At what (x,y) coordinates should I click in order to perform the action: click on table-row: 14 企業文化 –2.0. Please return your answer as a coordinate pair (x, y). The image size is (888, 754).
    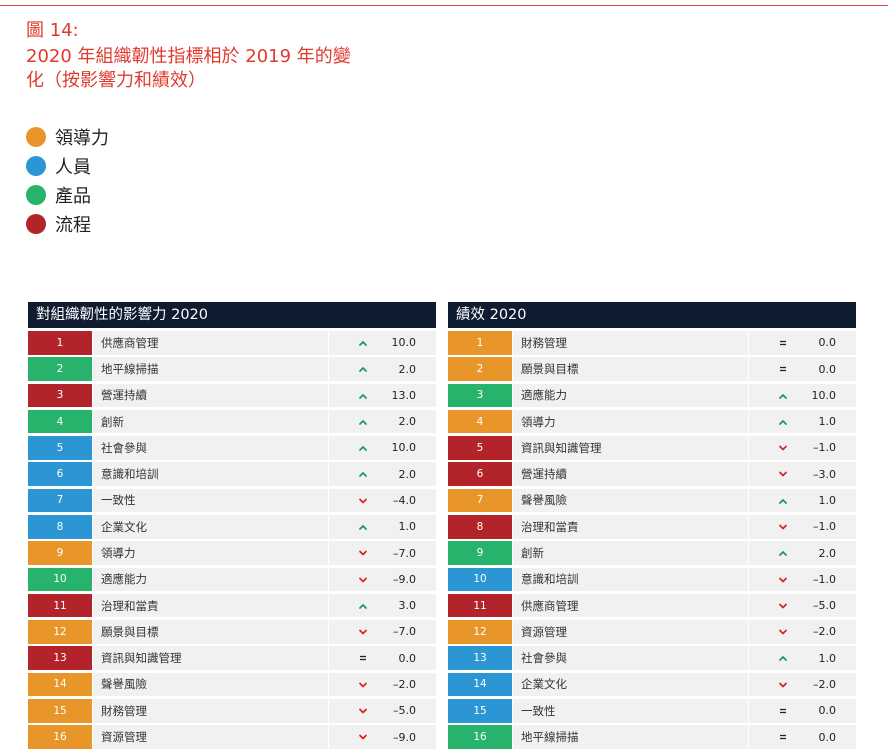
    Looking at the image, I should click on (652, 684).